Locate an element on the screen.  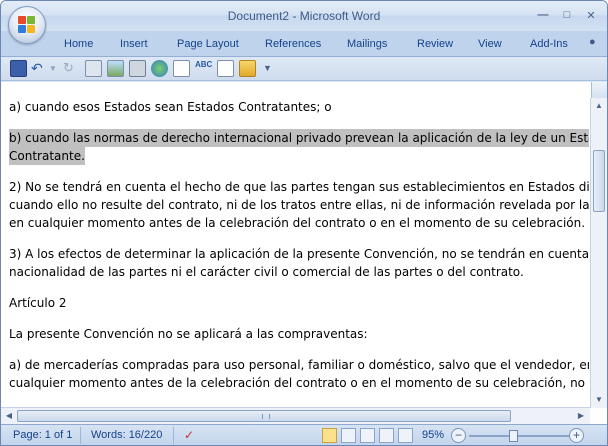
zoom-out-icon: − is located at coordinates (458, 435).